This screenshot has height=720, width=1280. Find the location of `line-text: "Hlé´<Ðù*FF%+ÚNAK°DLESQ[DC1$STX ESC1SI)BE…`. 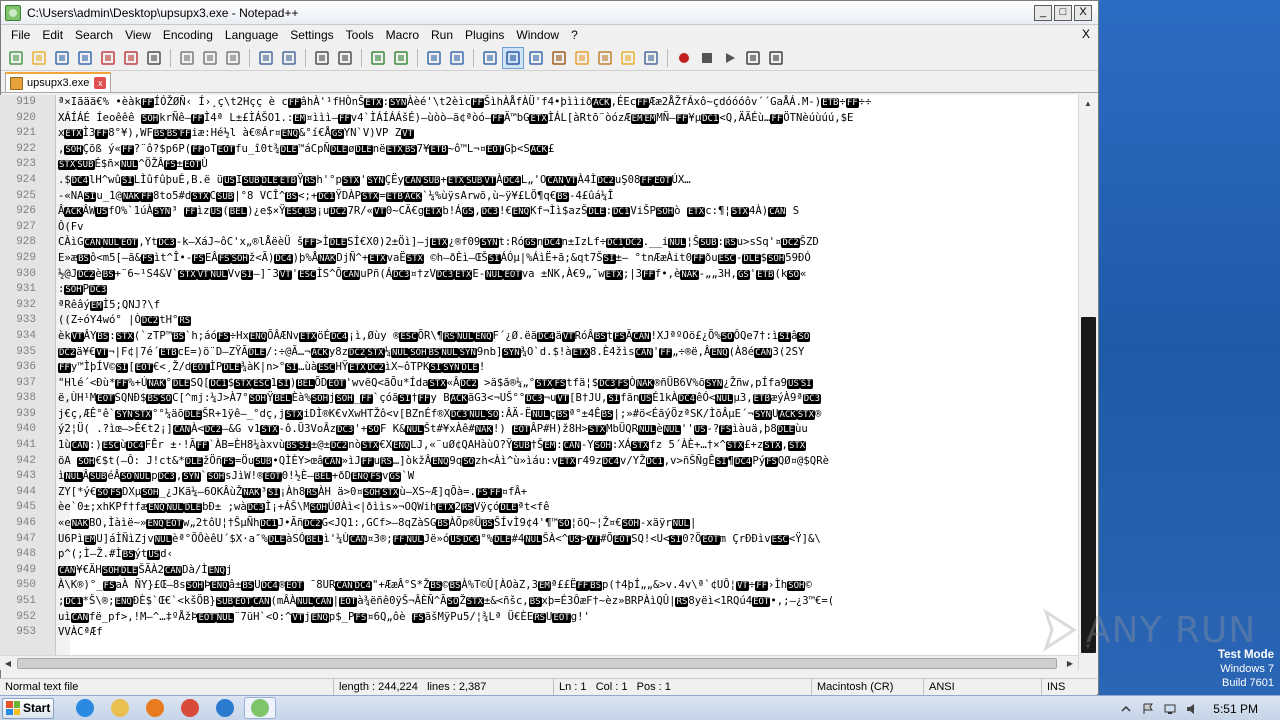

line-text: "Hlé´<Ðù*FF%+ÚNAK°DLESQ[DC1$STX ESC1SI)BE… is located at coordinates (567, 384).